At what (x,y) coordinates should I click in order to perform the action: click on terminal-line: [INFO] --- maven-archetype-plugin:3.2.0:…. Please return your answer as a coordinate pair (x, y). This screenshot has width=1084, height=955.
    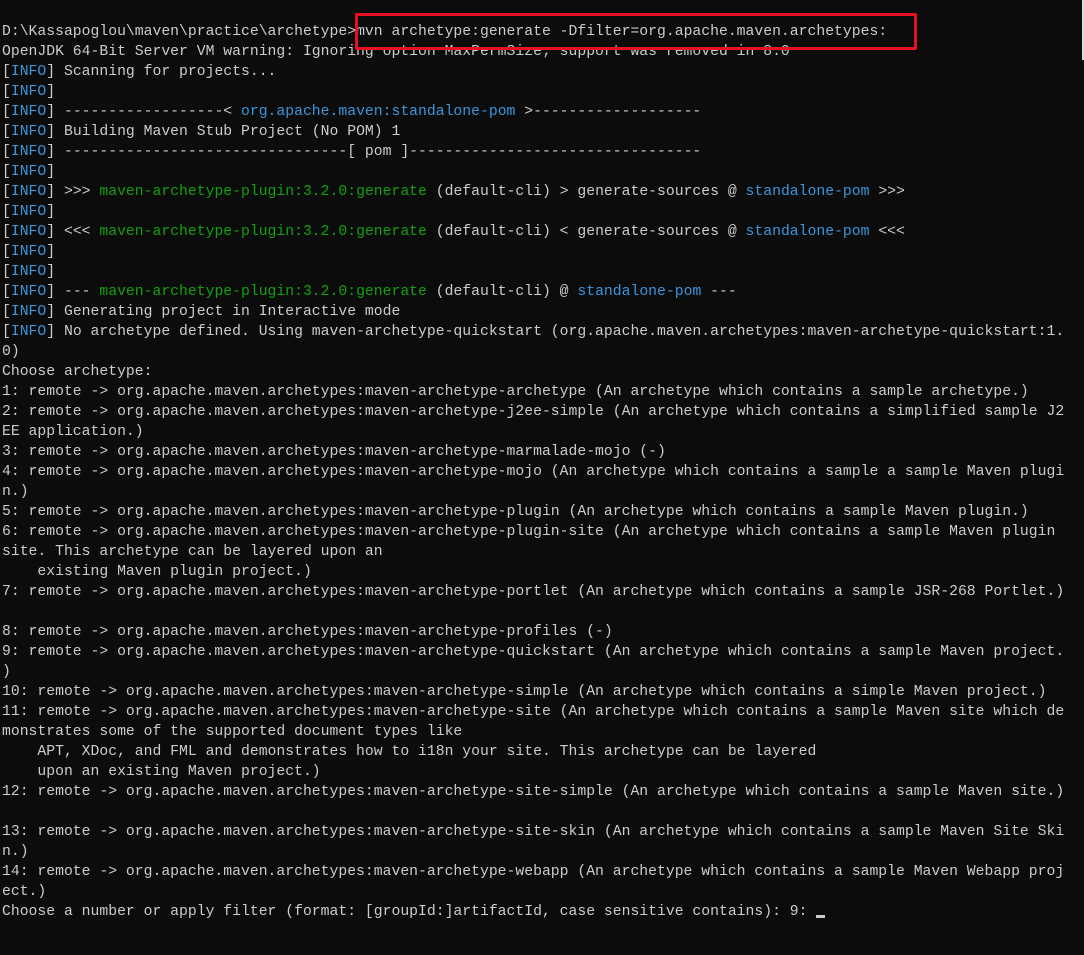
    Looking at the image, I should click on (541, 292).